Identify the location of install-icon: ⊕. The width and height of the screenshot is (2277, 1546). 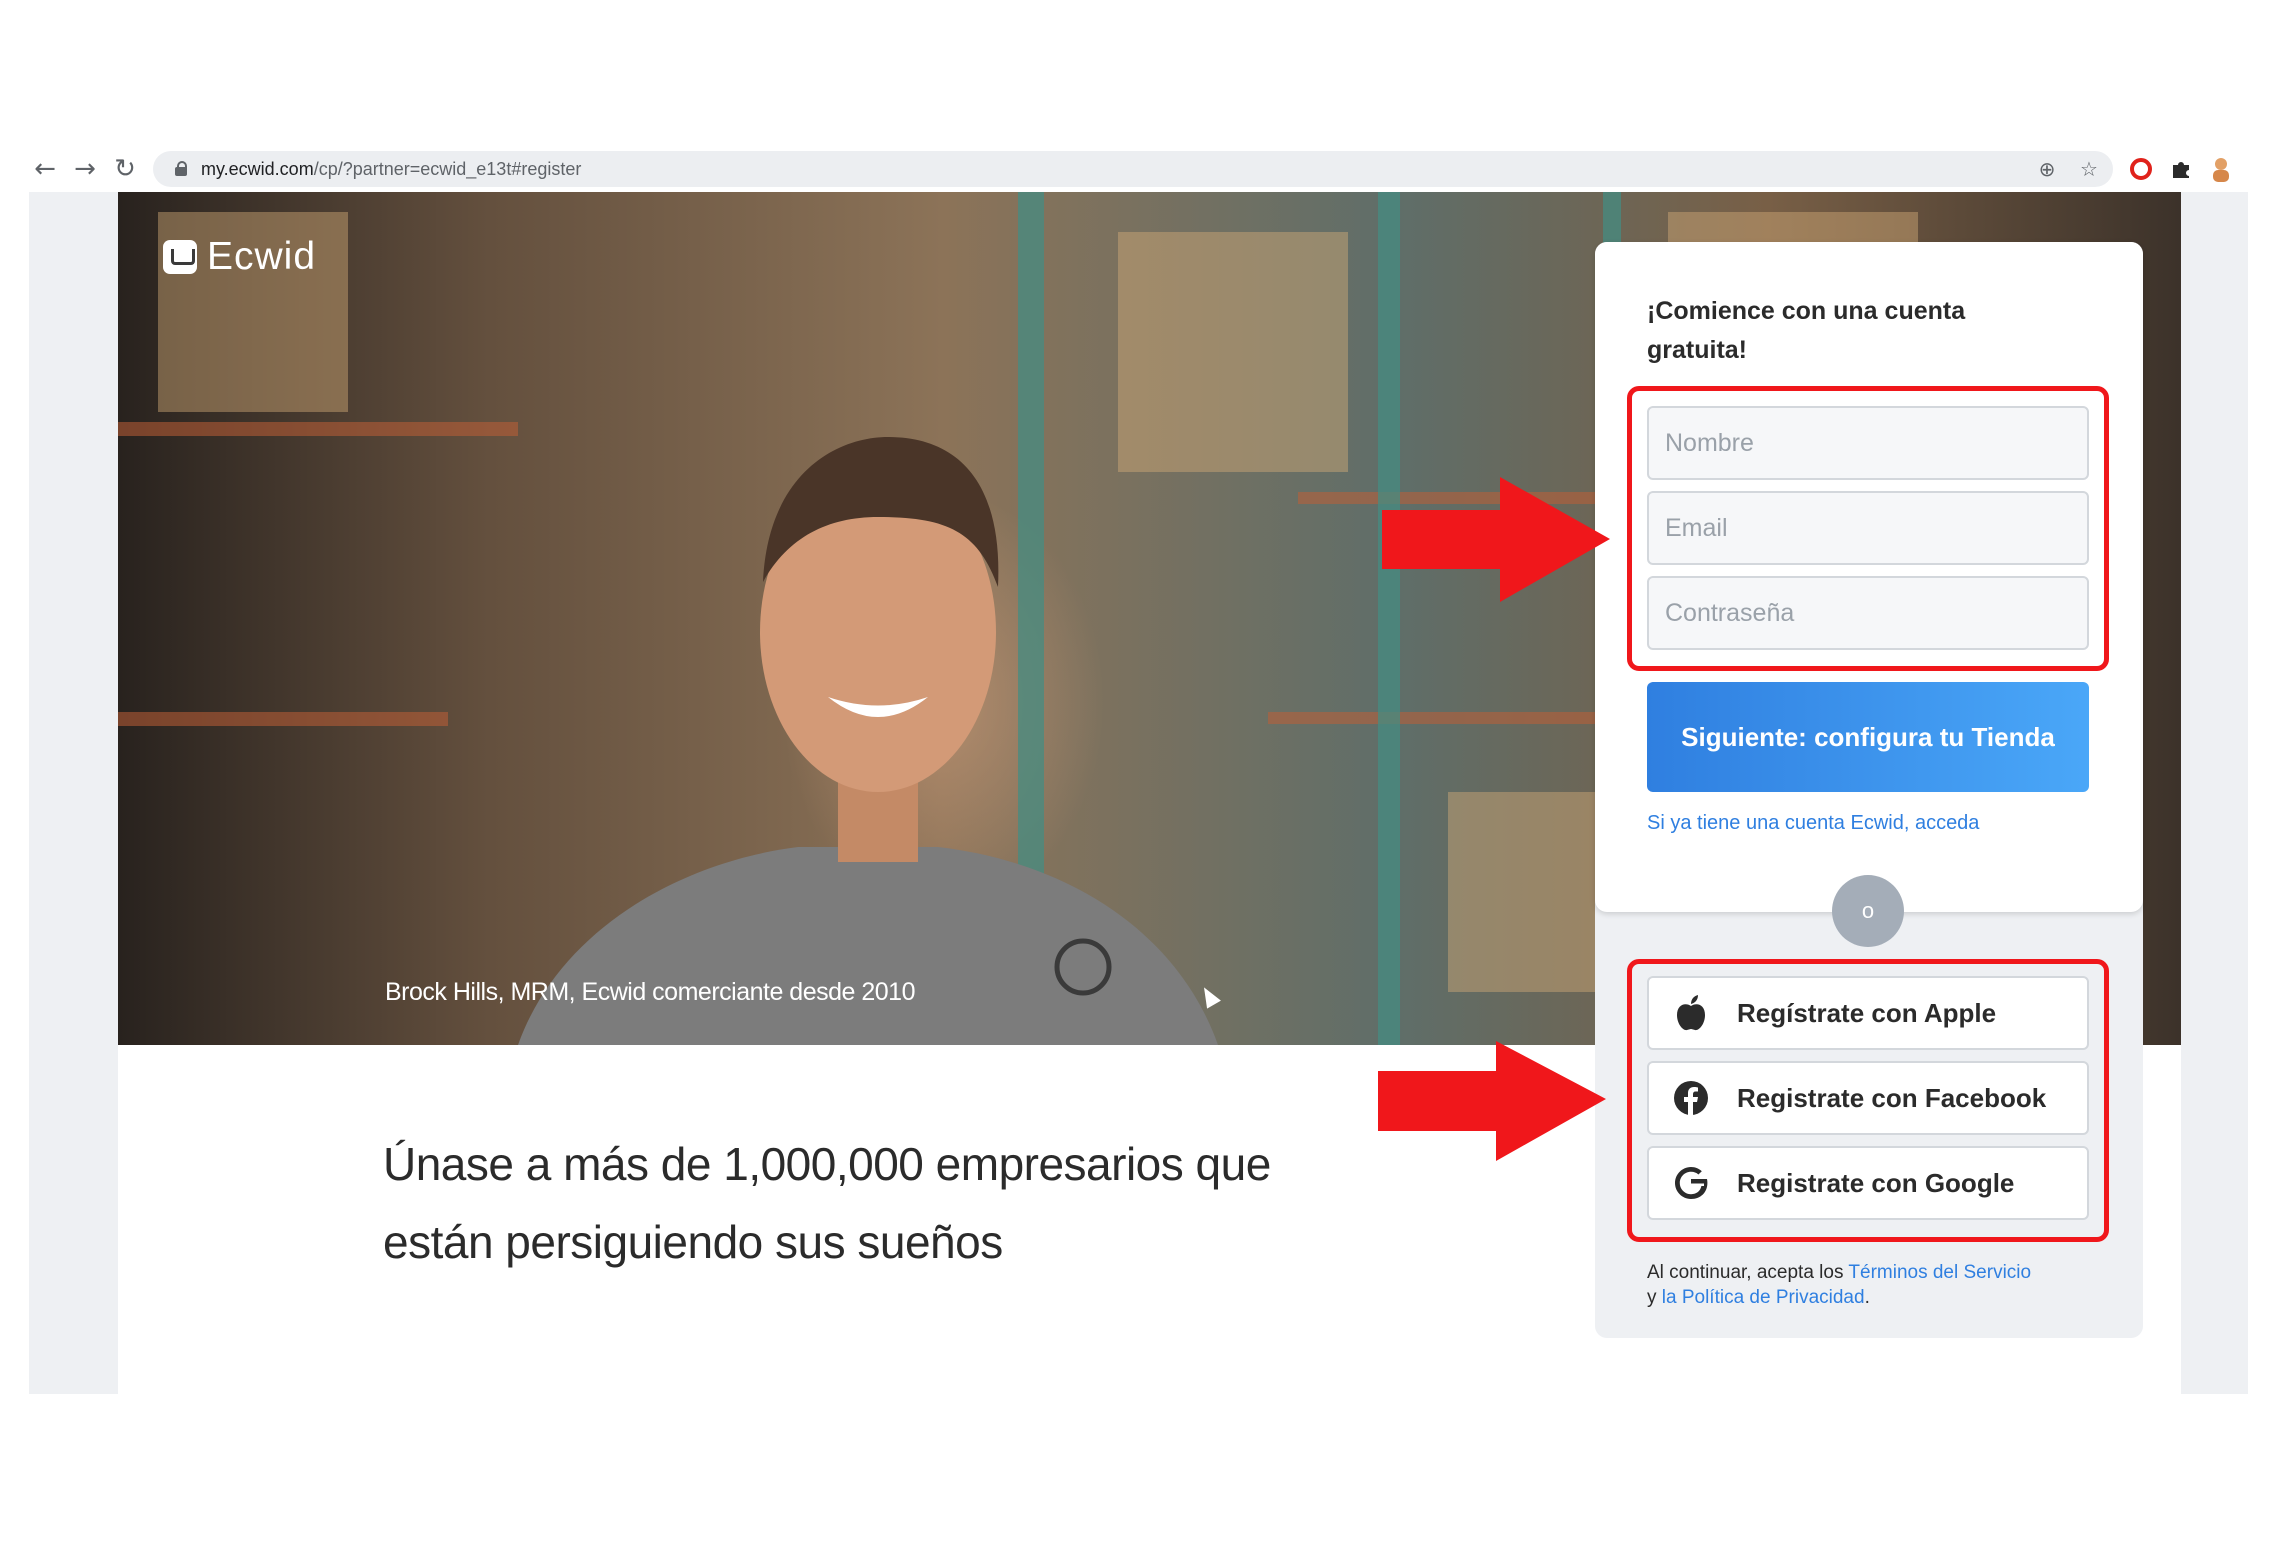
(2047, 169).